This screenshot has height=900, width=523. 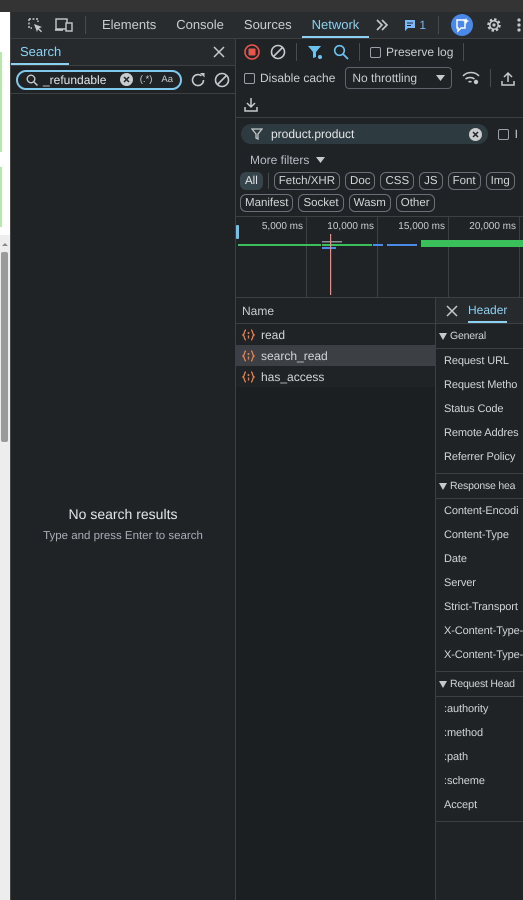 I want to click on search-field: _refundable (.*) Aa, so click(x=99, y=80).